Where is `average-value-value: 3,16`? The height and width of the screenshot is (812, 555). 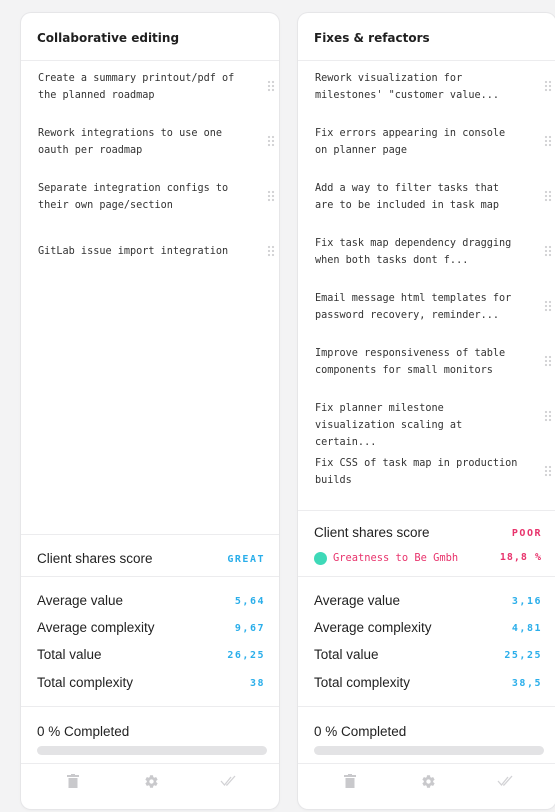
average-value-value: 3,16 is located at coordinates (526, 601).